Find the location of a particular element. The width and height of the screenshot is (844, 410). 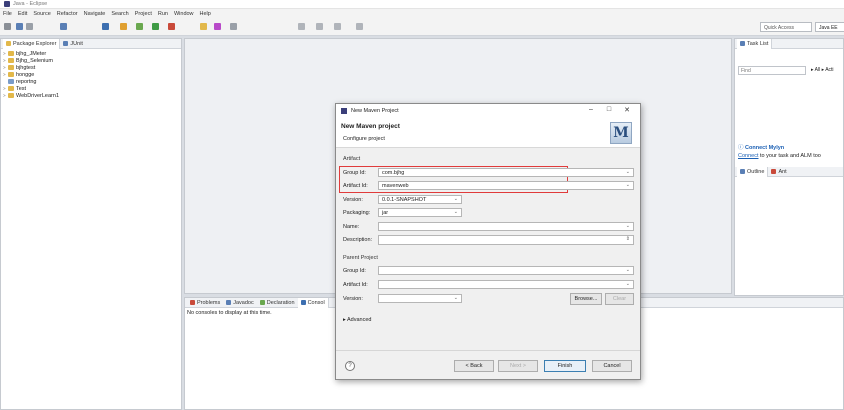

debug-icon is located at coordinates (63, 26).